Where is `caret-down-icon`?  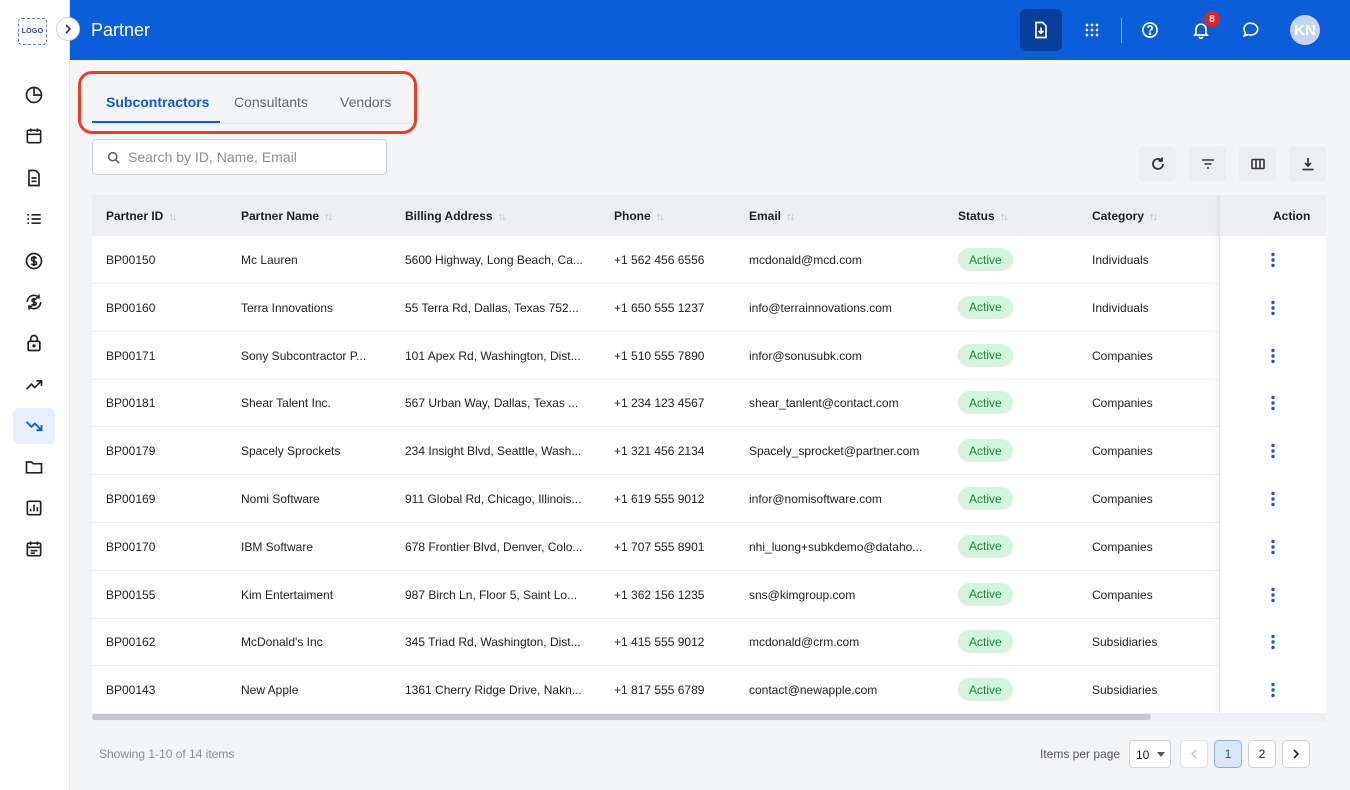
caret-down-icon is located at coordinates (1161, 754).